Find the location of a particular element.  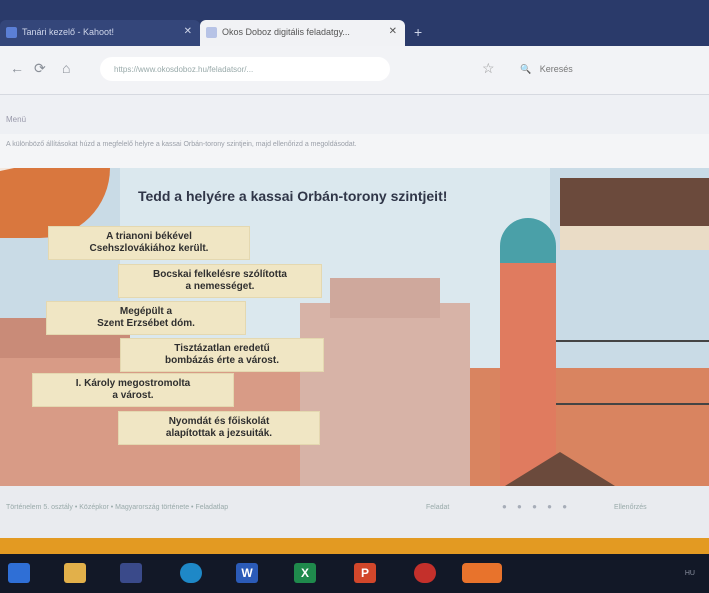

firefox-icon is located at coordinates (482, 573).